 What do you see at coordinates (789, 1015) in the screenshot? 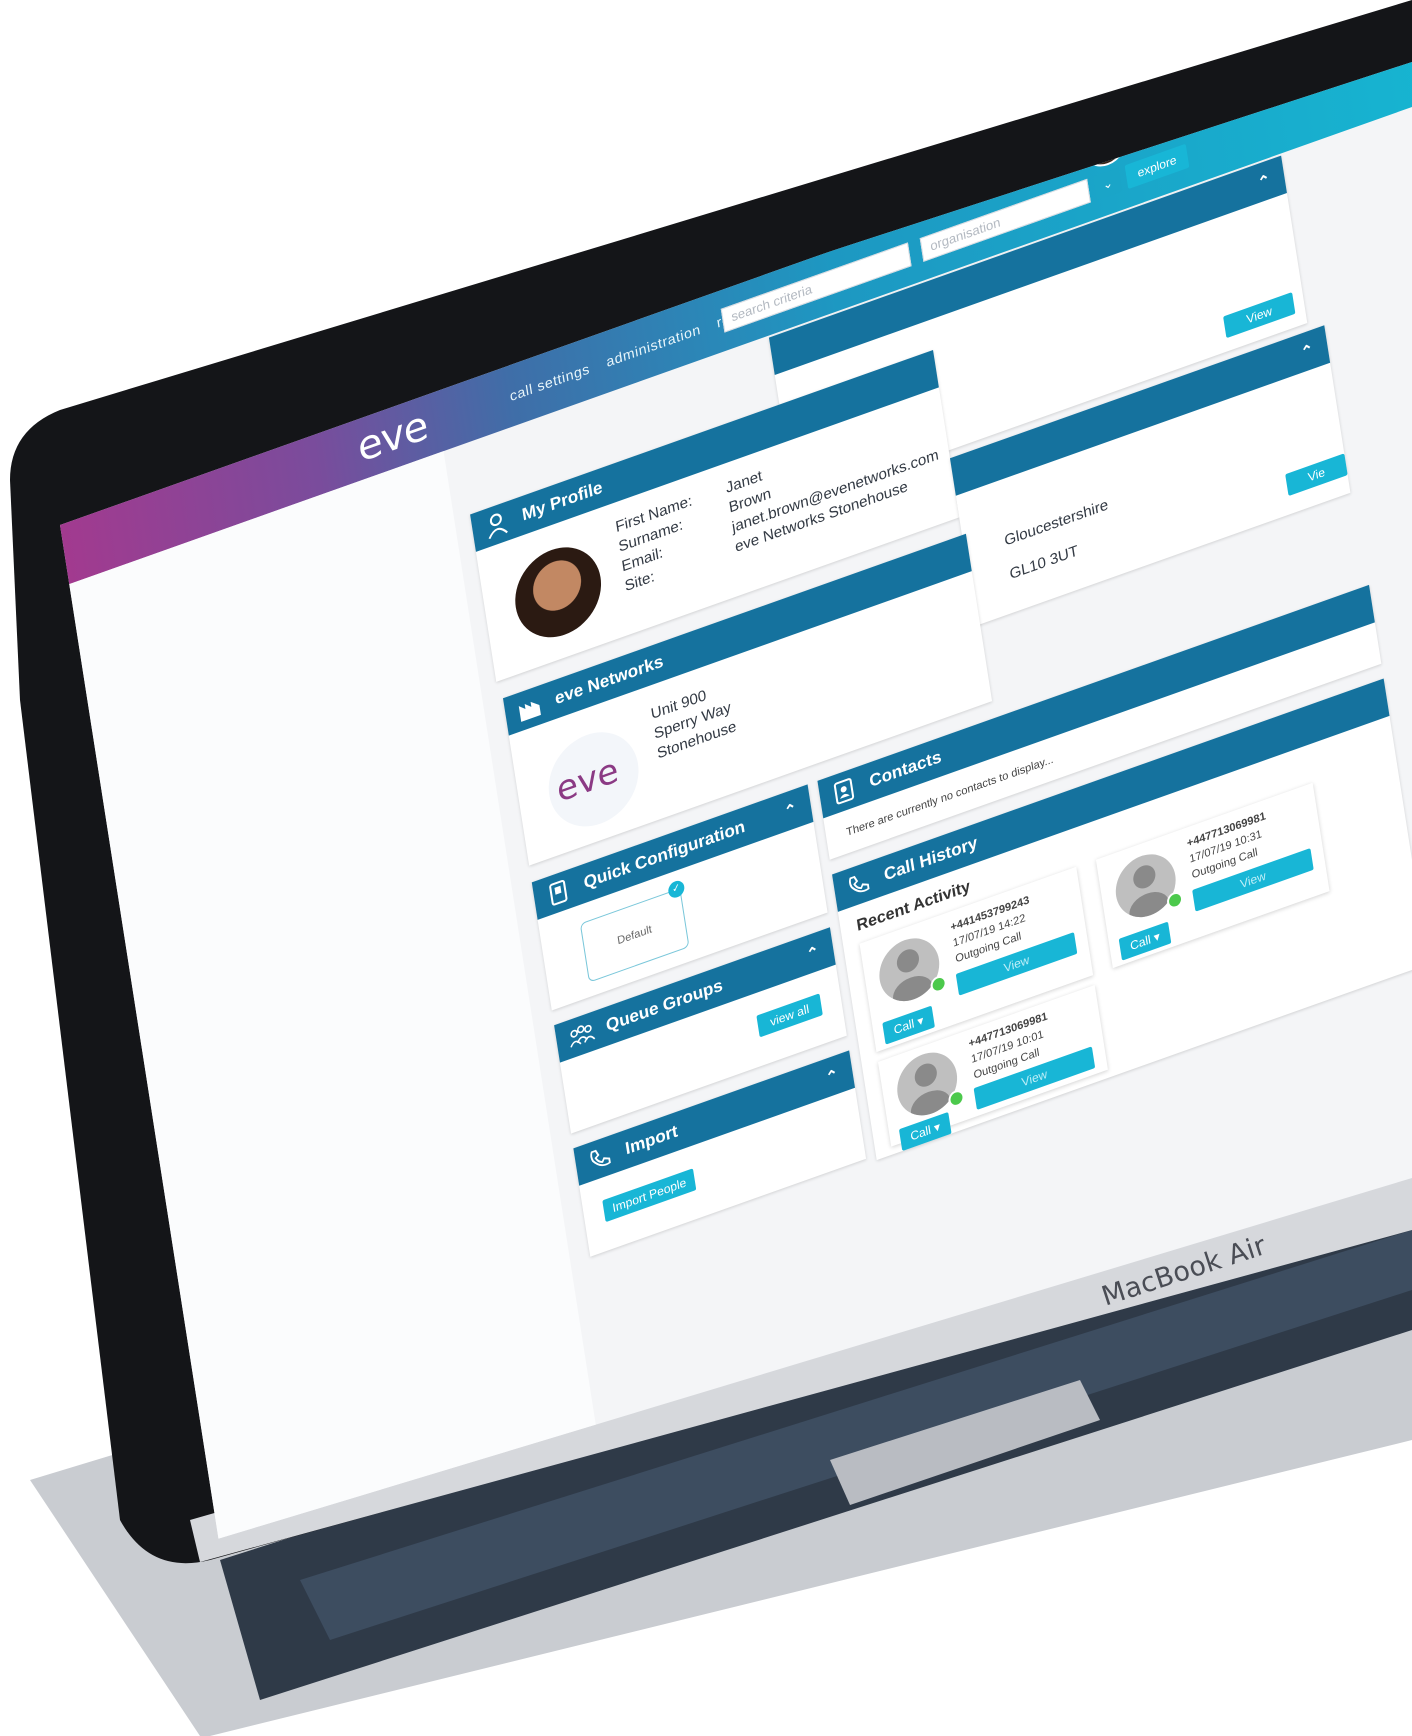
I see `view-all-button: view all` at bounding box center [789, 1015].